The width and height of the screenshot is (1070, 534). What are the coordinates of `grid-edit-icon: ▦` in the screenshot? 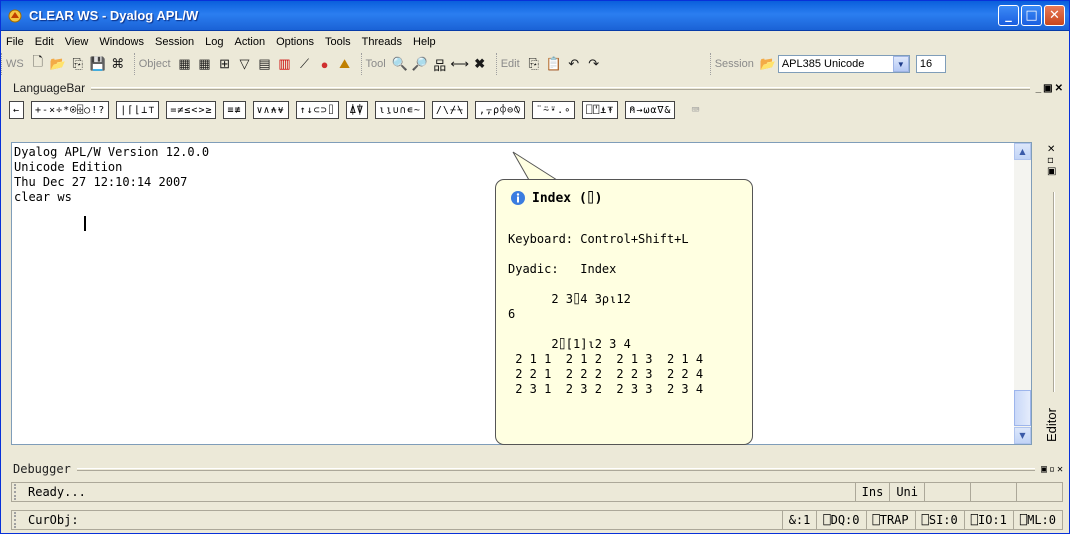 It's located at (205, 64).